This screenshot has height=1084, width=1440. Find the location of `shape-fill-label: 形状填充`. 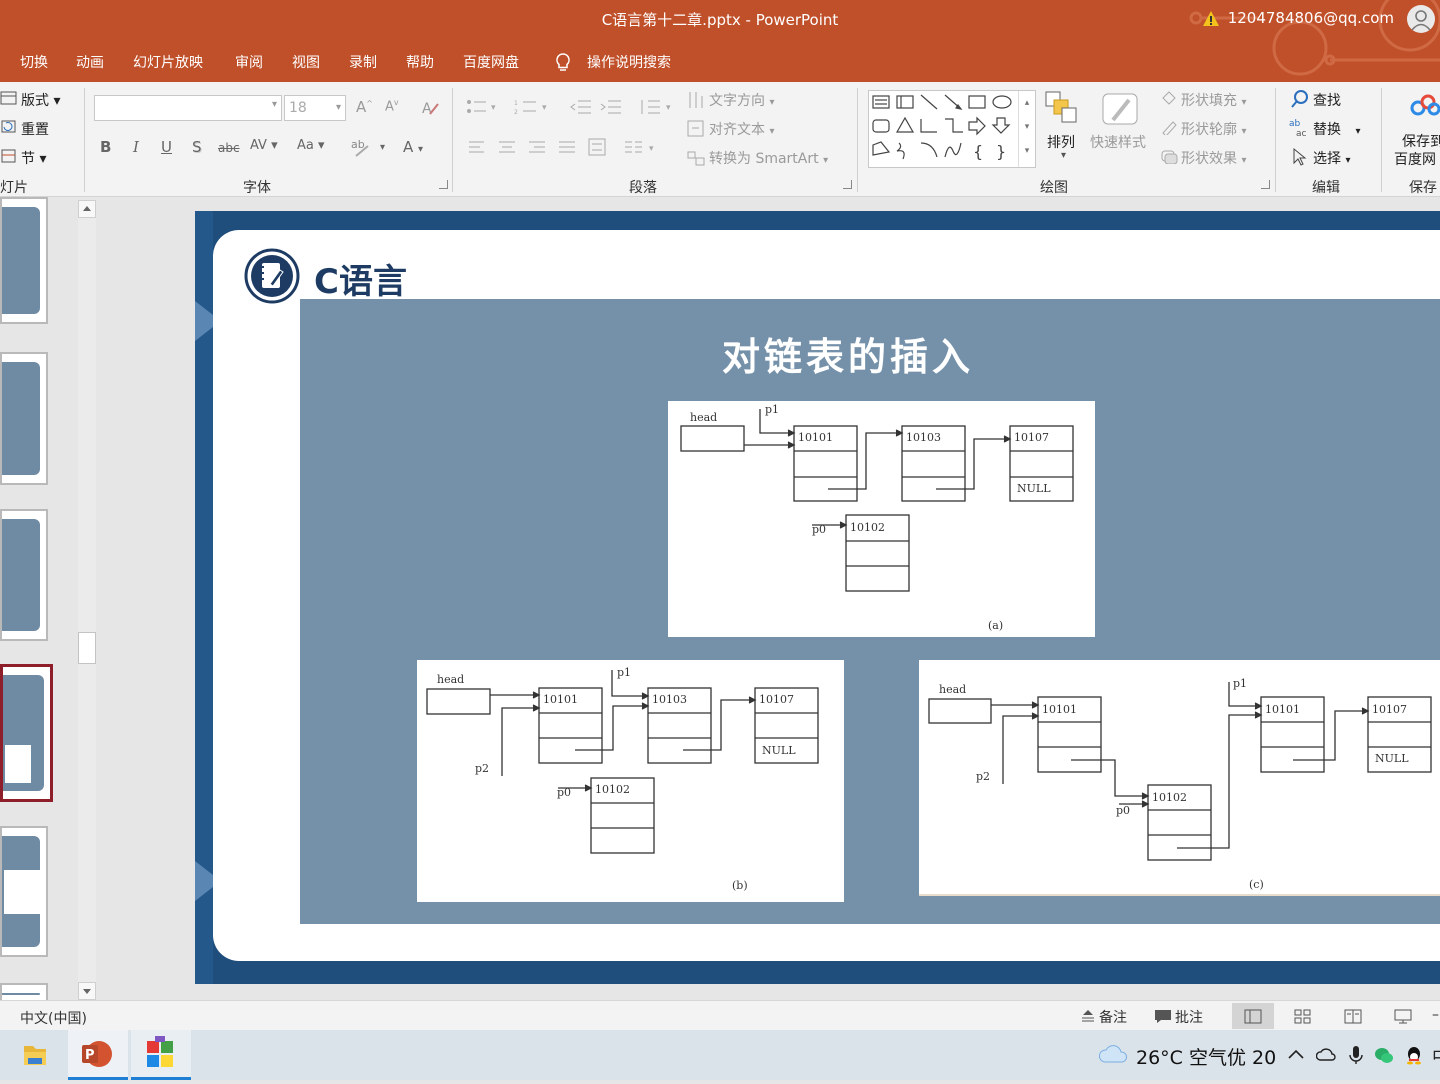

shape-fill-label: 形状填充 is located at coordinates (1209, 101).